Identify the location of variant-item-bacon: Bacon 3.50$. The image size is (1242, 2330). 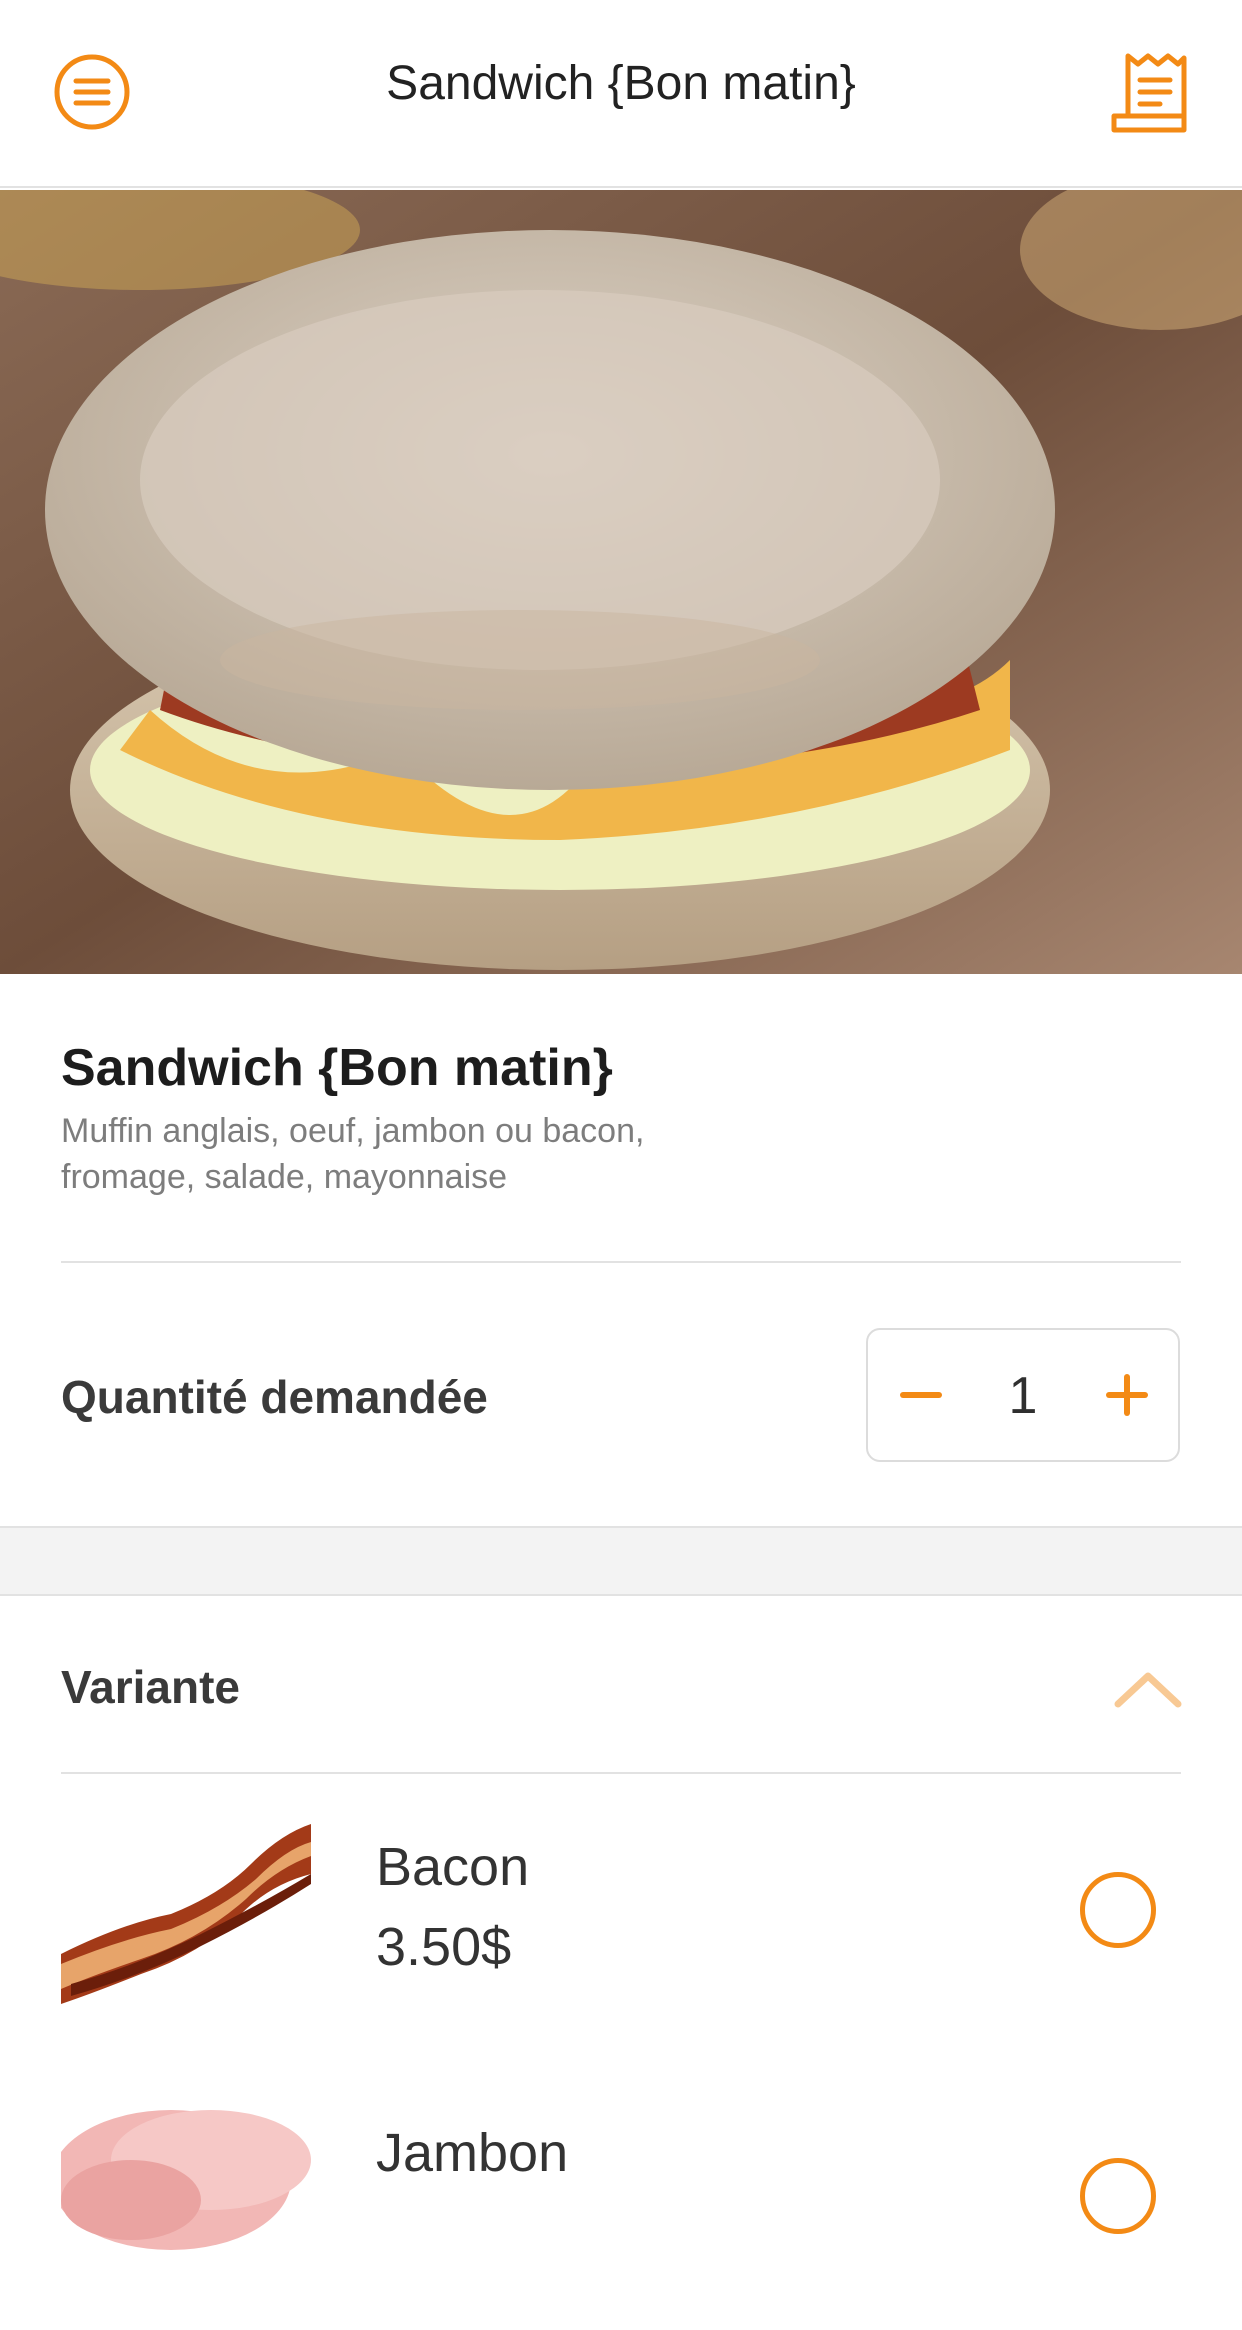
(621, 1914).